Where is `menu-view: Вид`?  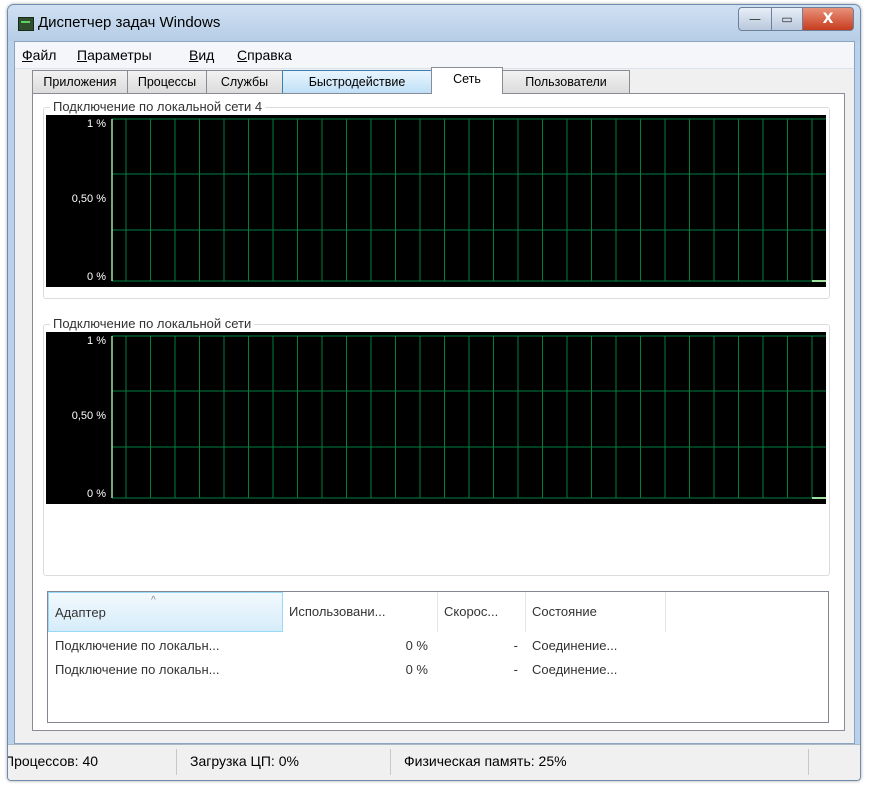
menu-view: Вид is located at coordinates (201, 55).